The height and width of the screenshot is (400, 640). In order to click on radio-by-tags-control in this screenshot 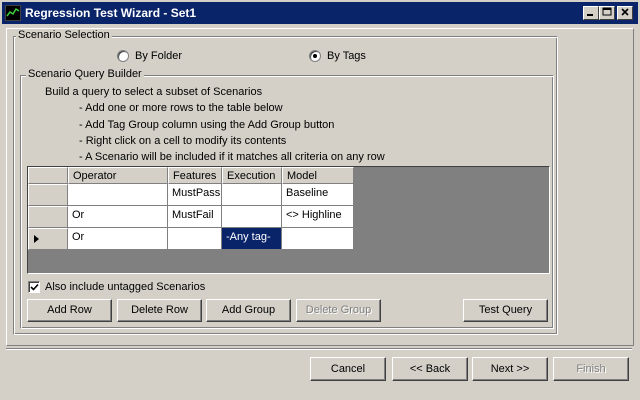, I will do `click(315, 56)`.